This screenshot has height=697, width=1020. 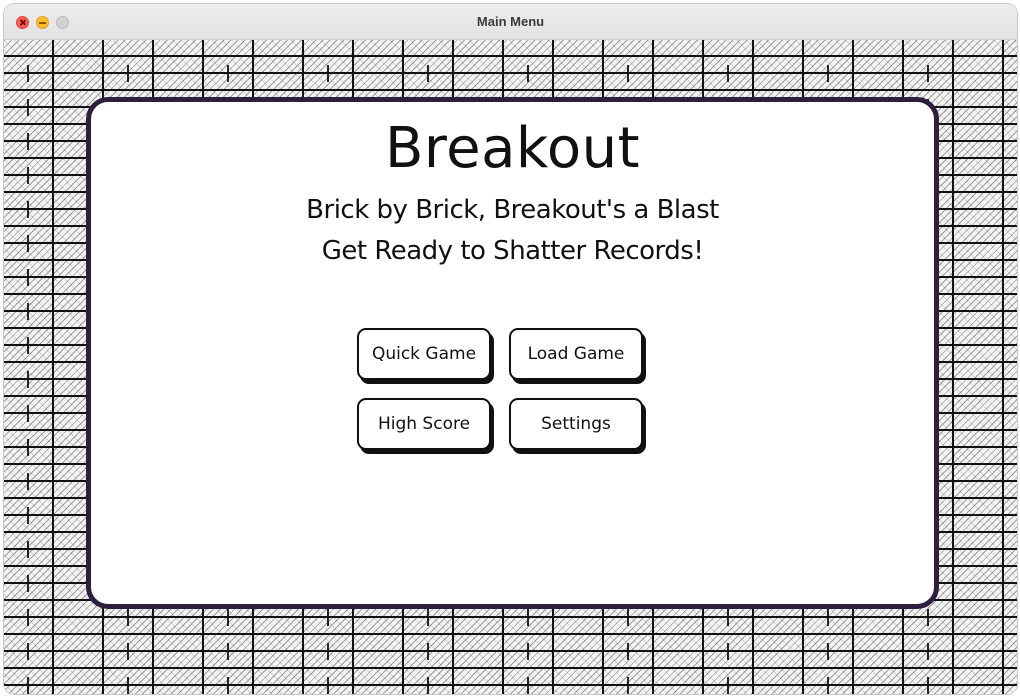 I want to click on game-title: Breakout, so click(x=512, y=148).